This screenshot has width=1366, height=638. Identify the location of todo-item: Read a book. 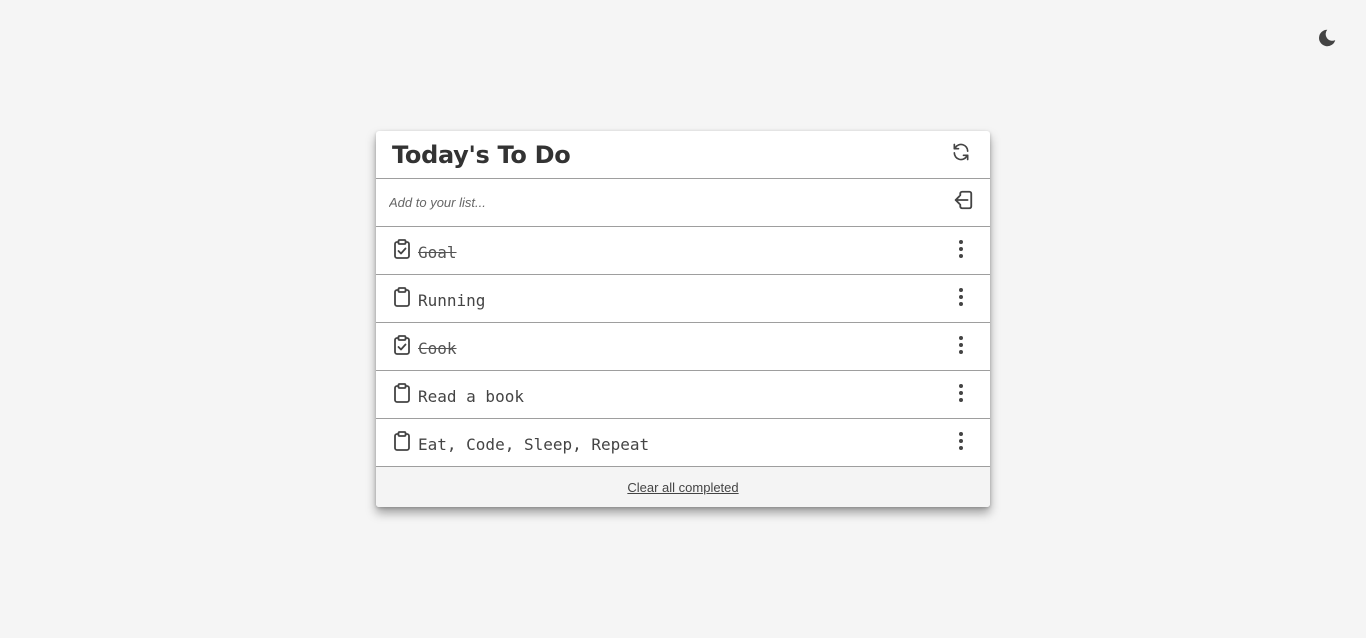
(683, 395).